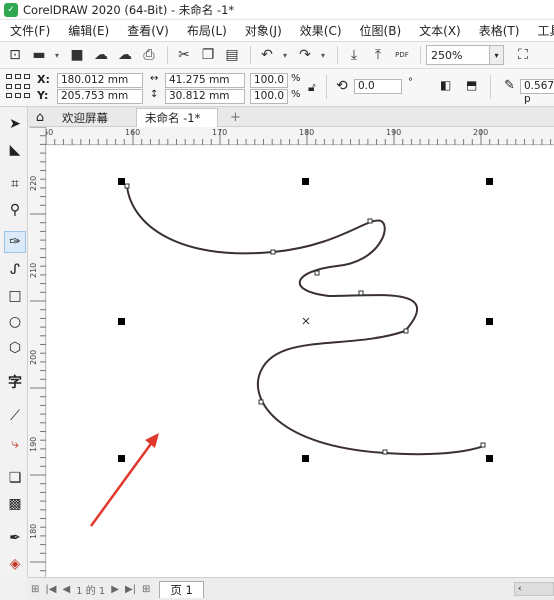 The height and width of the screenshot is (600, 554). I want to click on freehand-tool-icon: ✑, so click(15, 242).